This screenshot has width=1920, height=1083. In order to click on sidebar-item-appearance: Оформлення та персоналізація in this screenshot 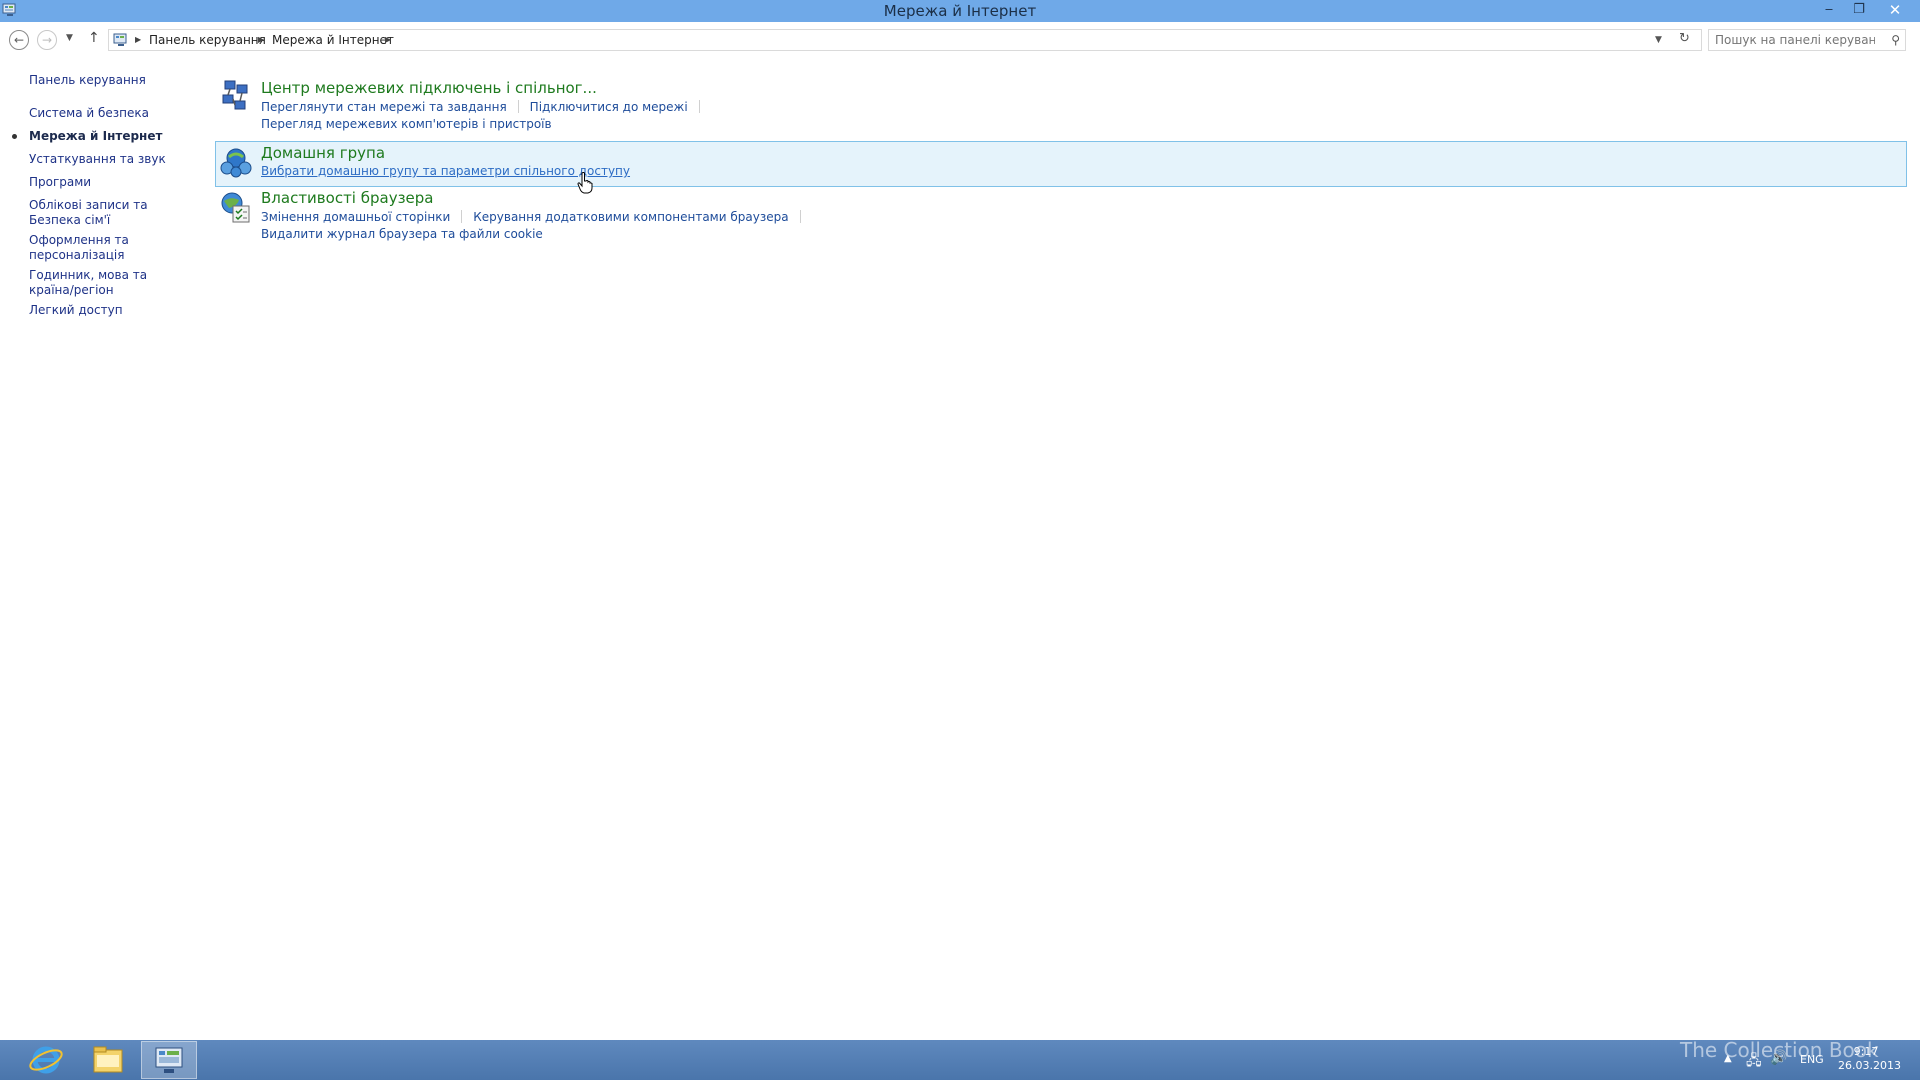, I will do `click(109, 248)`.